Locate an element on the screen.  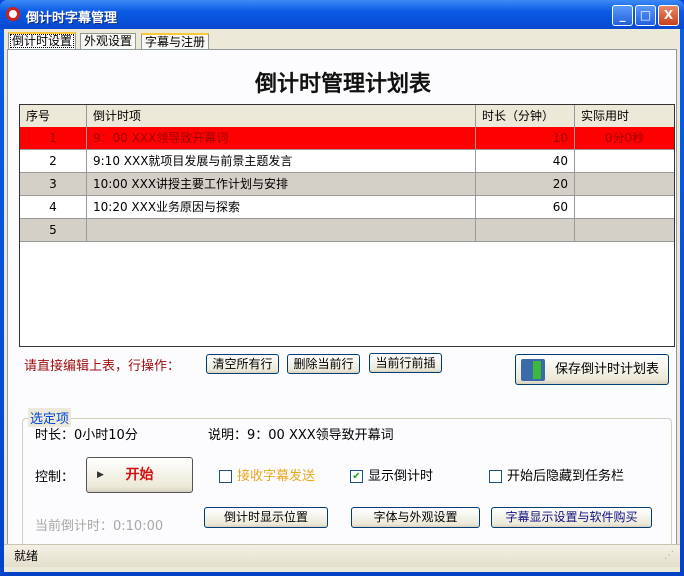
hide-taskbar-checkbox: 开始后隐藏到任务栏 is located at coordinates (556, 474).